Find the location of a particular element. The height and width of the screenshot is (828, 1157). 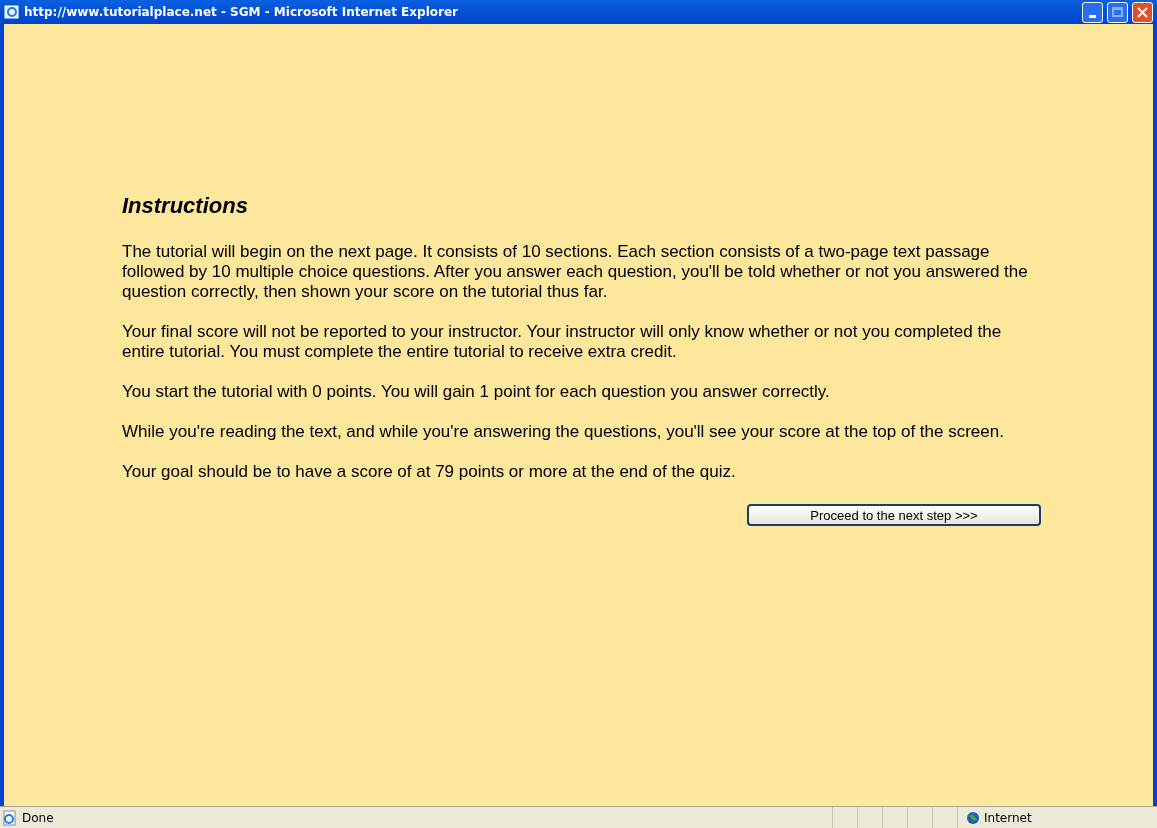

browser-icon is located at coordinates (12, 12).